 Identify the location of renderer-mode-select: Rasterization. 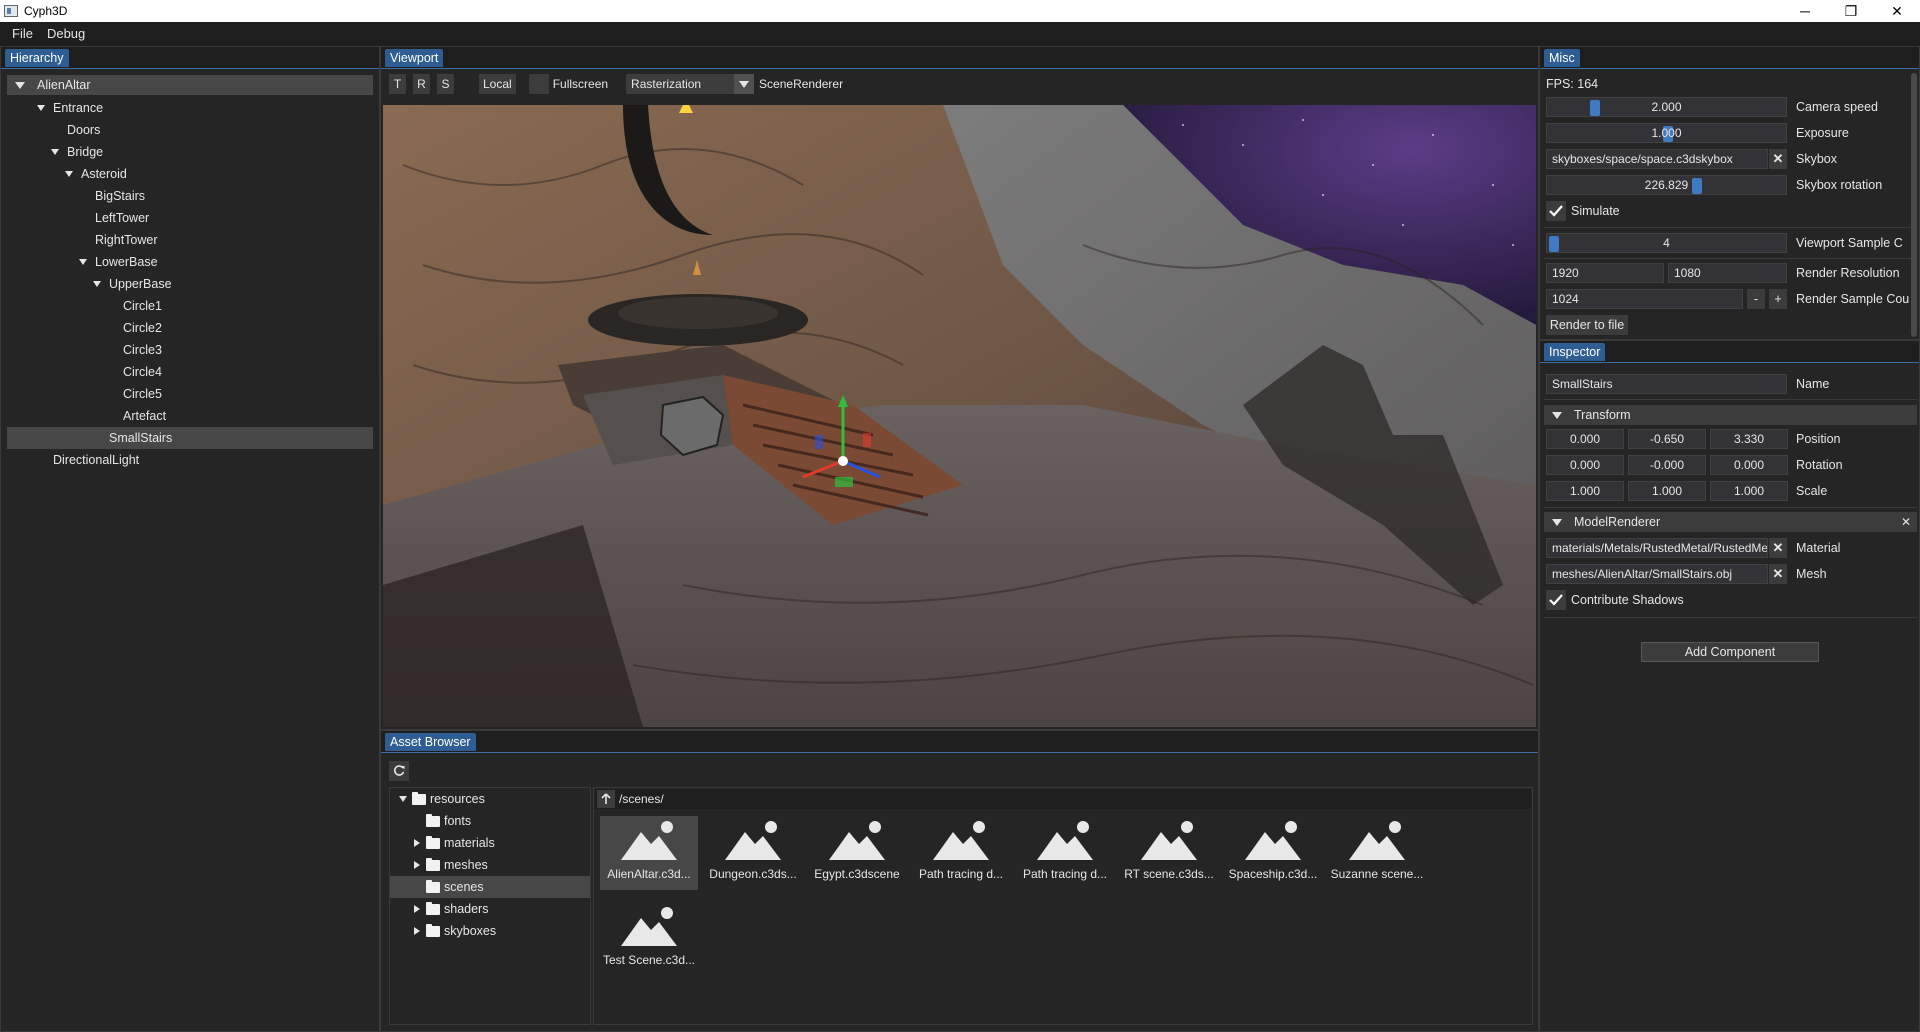
(690, 84).